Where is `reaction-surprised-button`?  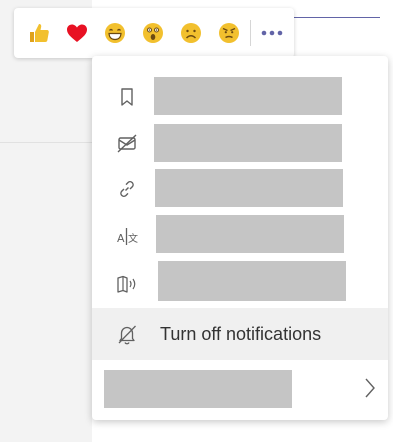
reaction-surprised-button is located at coordinates (153, 33).